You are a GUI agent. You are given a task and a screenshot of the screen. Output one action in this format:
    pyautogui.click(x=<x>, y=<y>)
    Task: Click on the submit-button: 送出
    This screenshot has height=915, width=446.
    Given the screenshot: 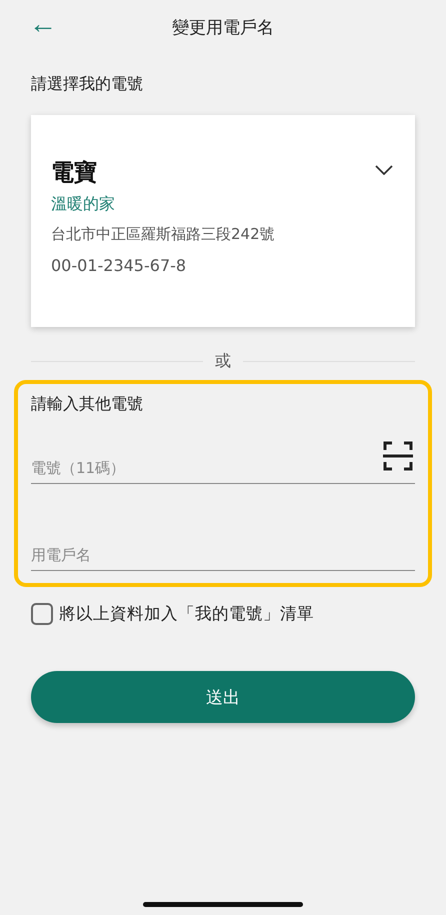 What is the action you would take?
    pyautogui.click(x=223, y=697)
    